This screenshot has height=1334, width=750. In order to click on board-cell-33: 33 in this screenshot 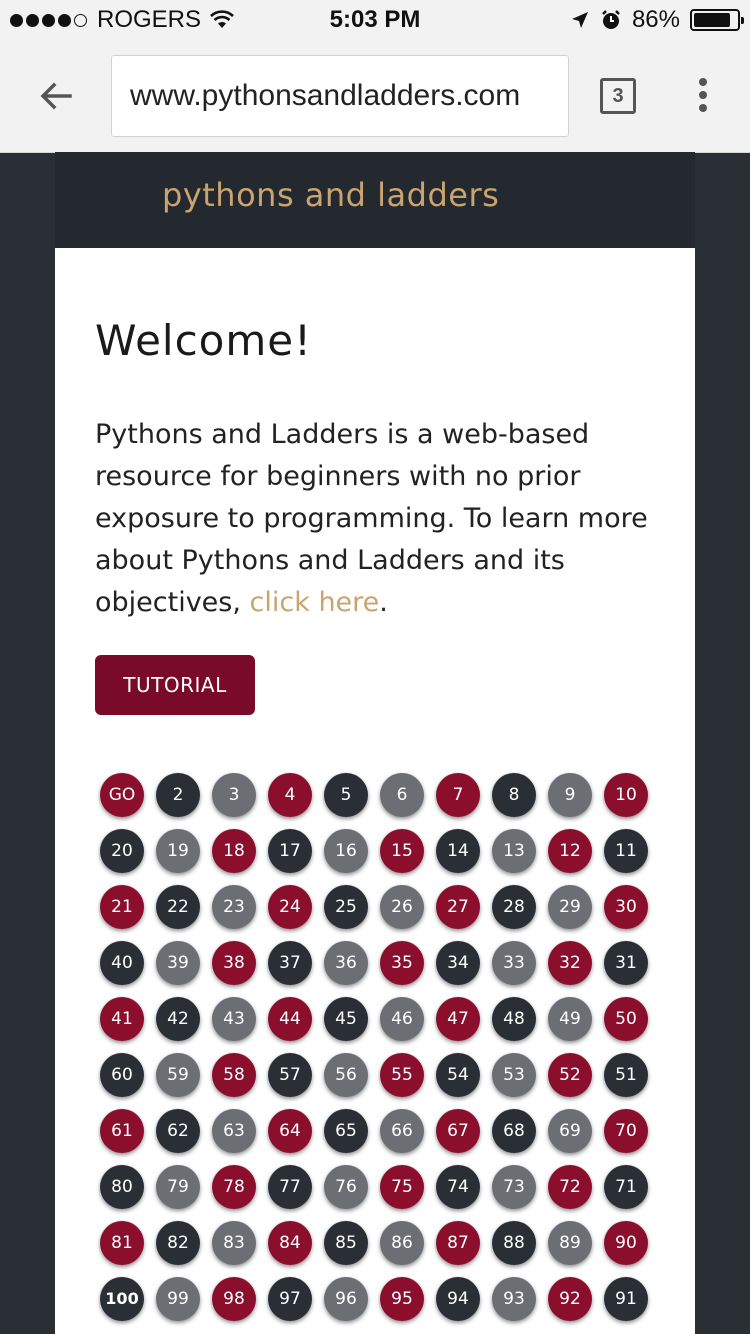, I will do `click(514, 963)`.